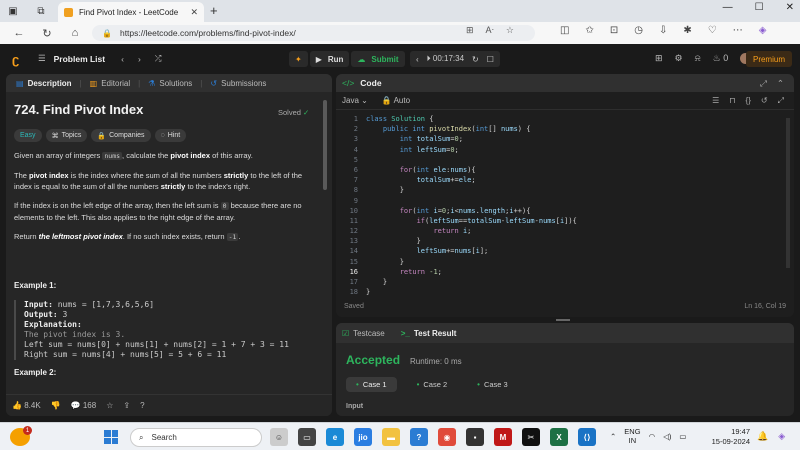  What do you see at coordinates (447, 437) in the screenshot?
I see `chrome-icon: ◉` at bounding box center [447, 437].